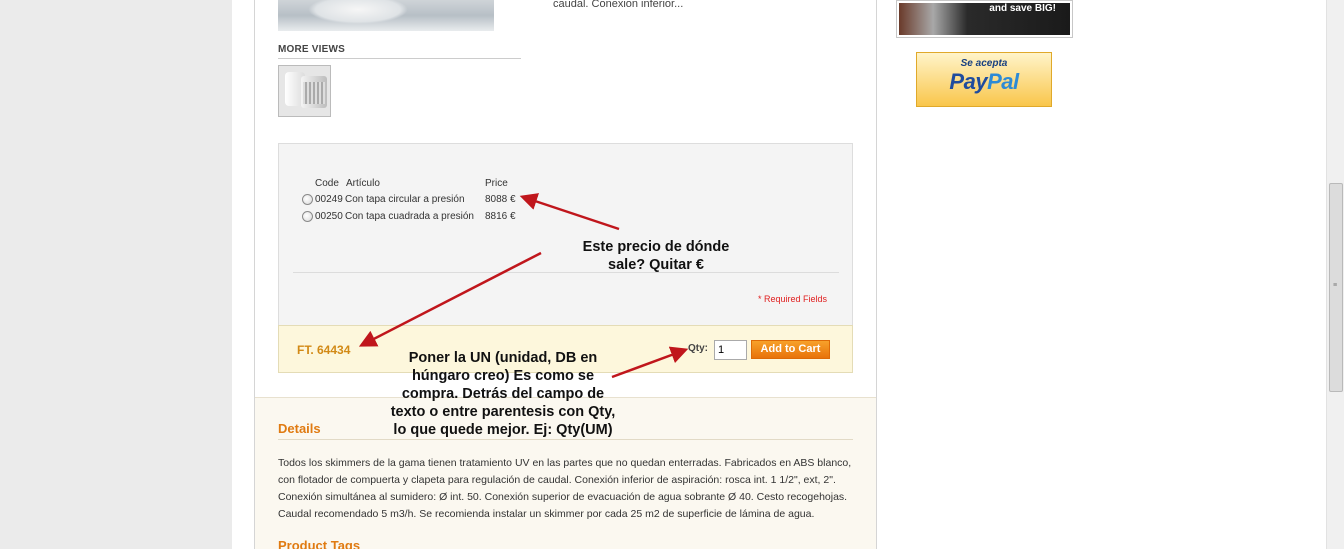  Describe the element at coordinates (1022, 8) in the screenshot. I see `promo-banner-text: and save BIG!` at that location.